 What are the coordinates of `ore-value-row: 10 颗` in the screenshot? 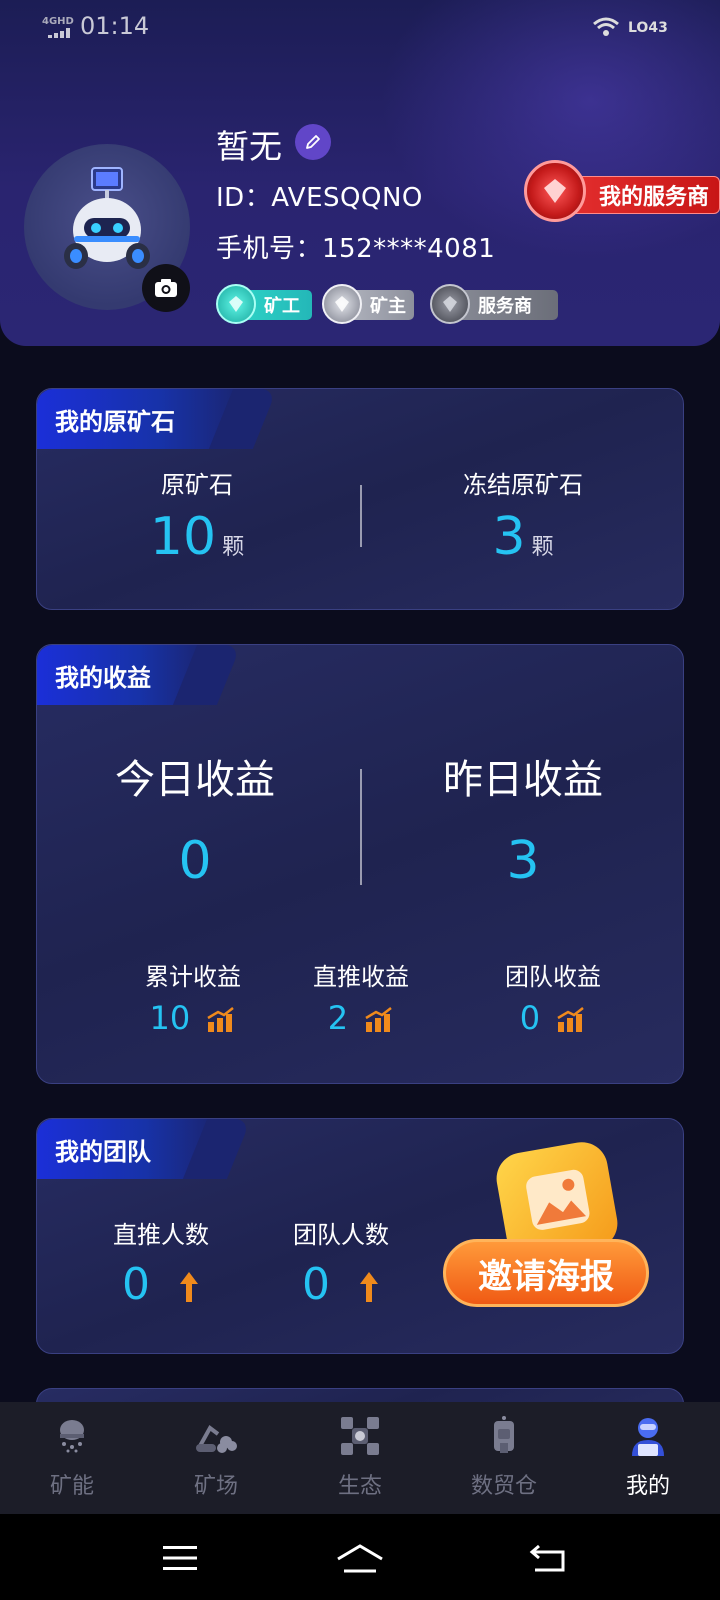 It's located at (197, 537).